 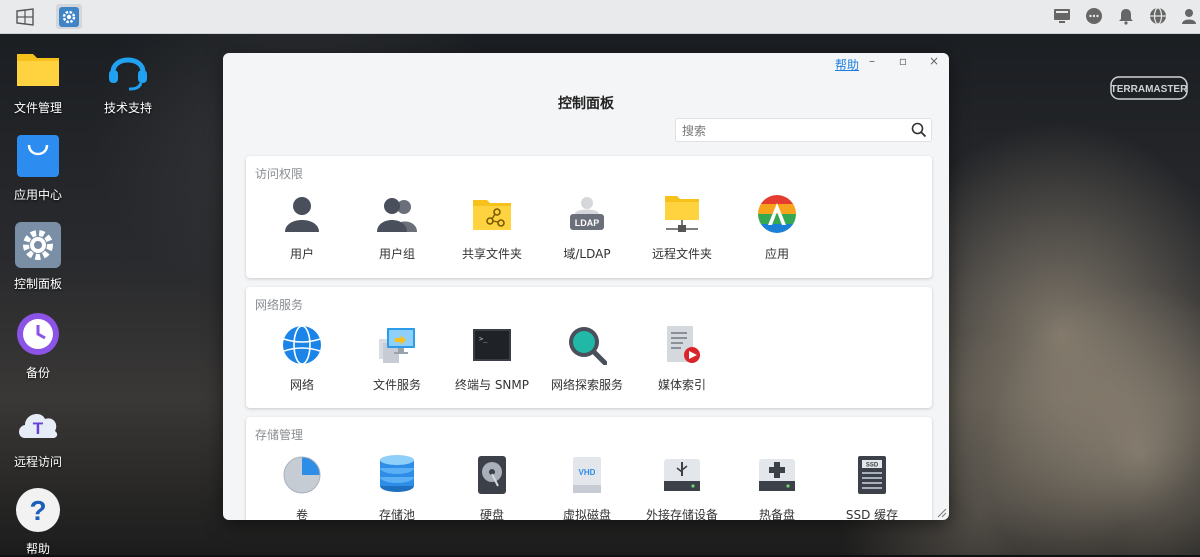 What do you see at coordinates (37, 549) in the screenshot?
I see `desktop-icon-label: 帮助` at bounding box center [37, 549].